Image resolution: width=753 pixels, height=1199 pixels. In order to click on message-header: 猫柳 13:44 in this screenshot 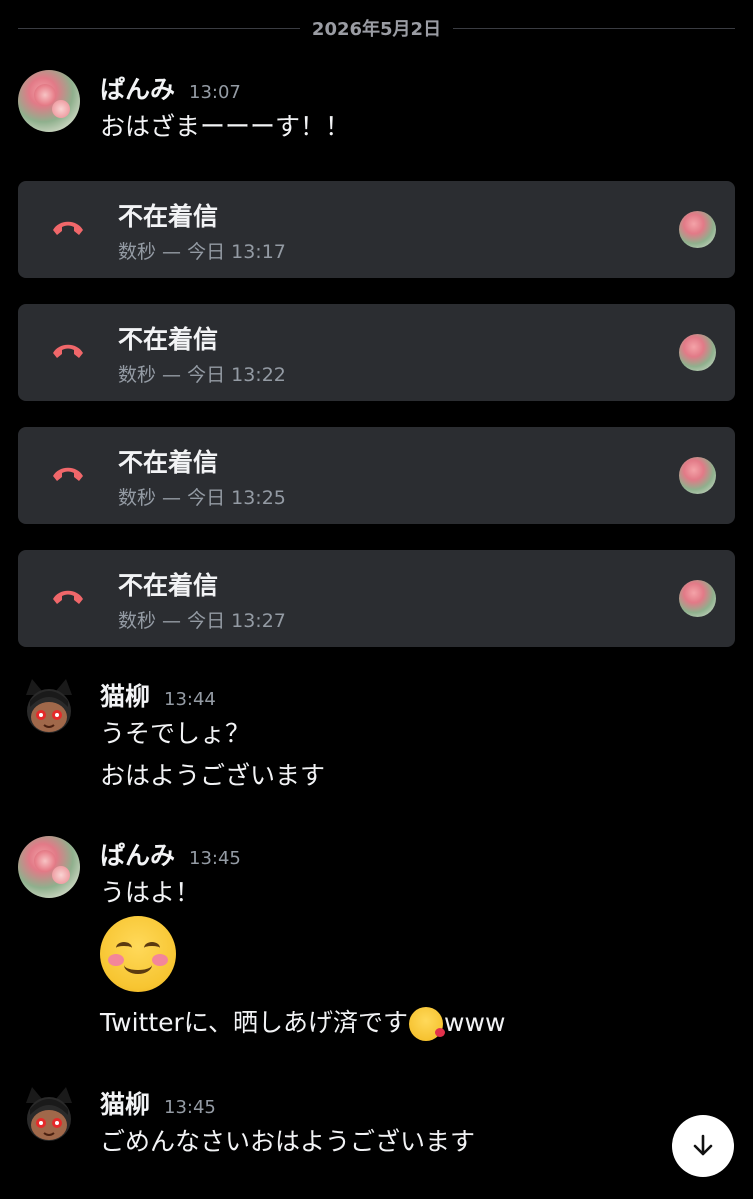, I will do `click(417, 695)`.